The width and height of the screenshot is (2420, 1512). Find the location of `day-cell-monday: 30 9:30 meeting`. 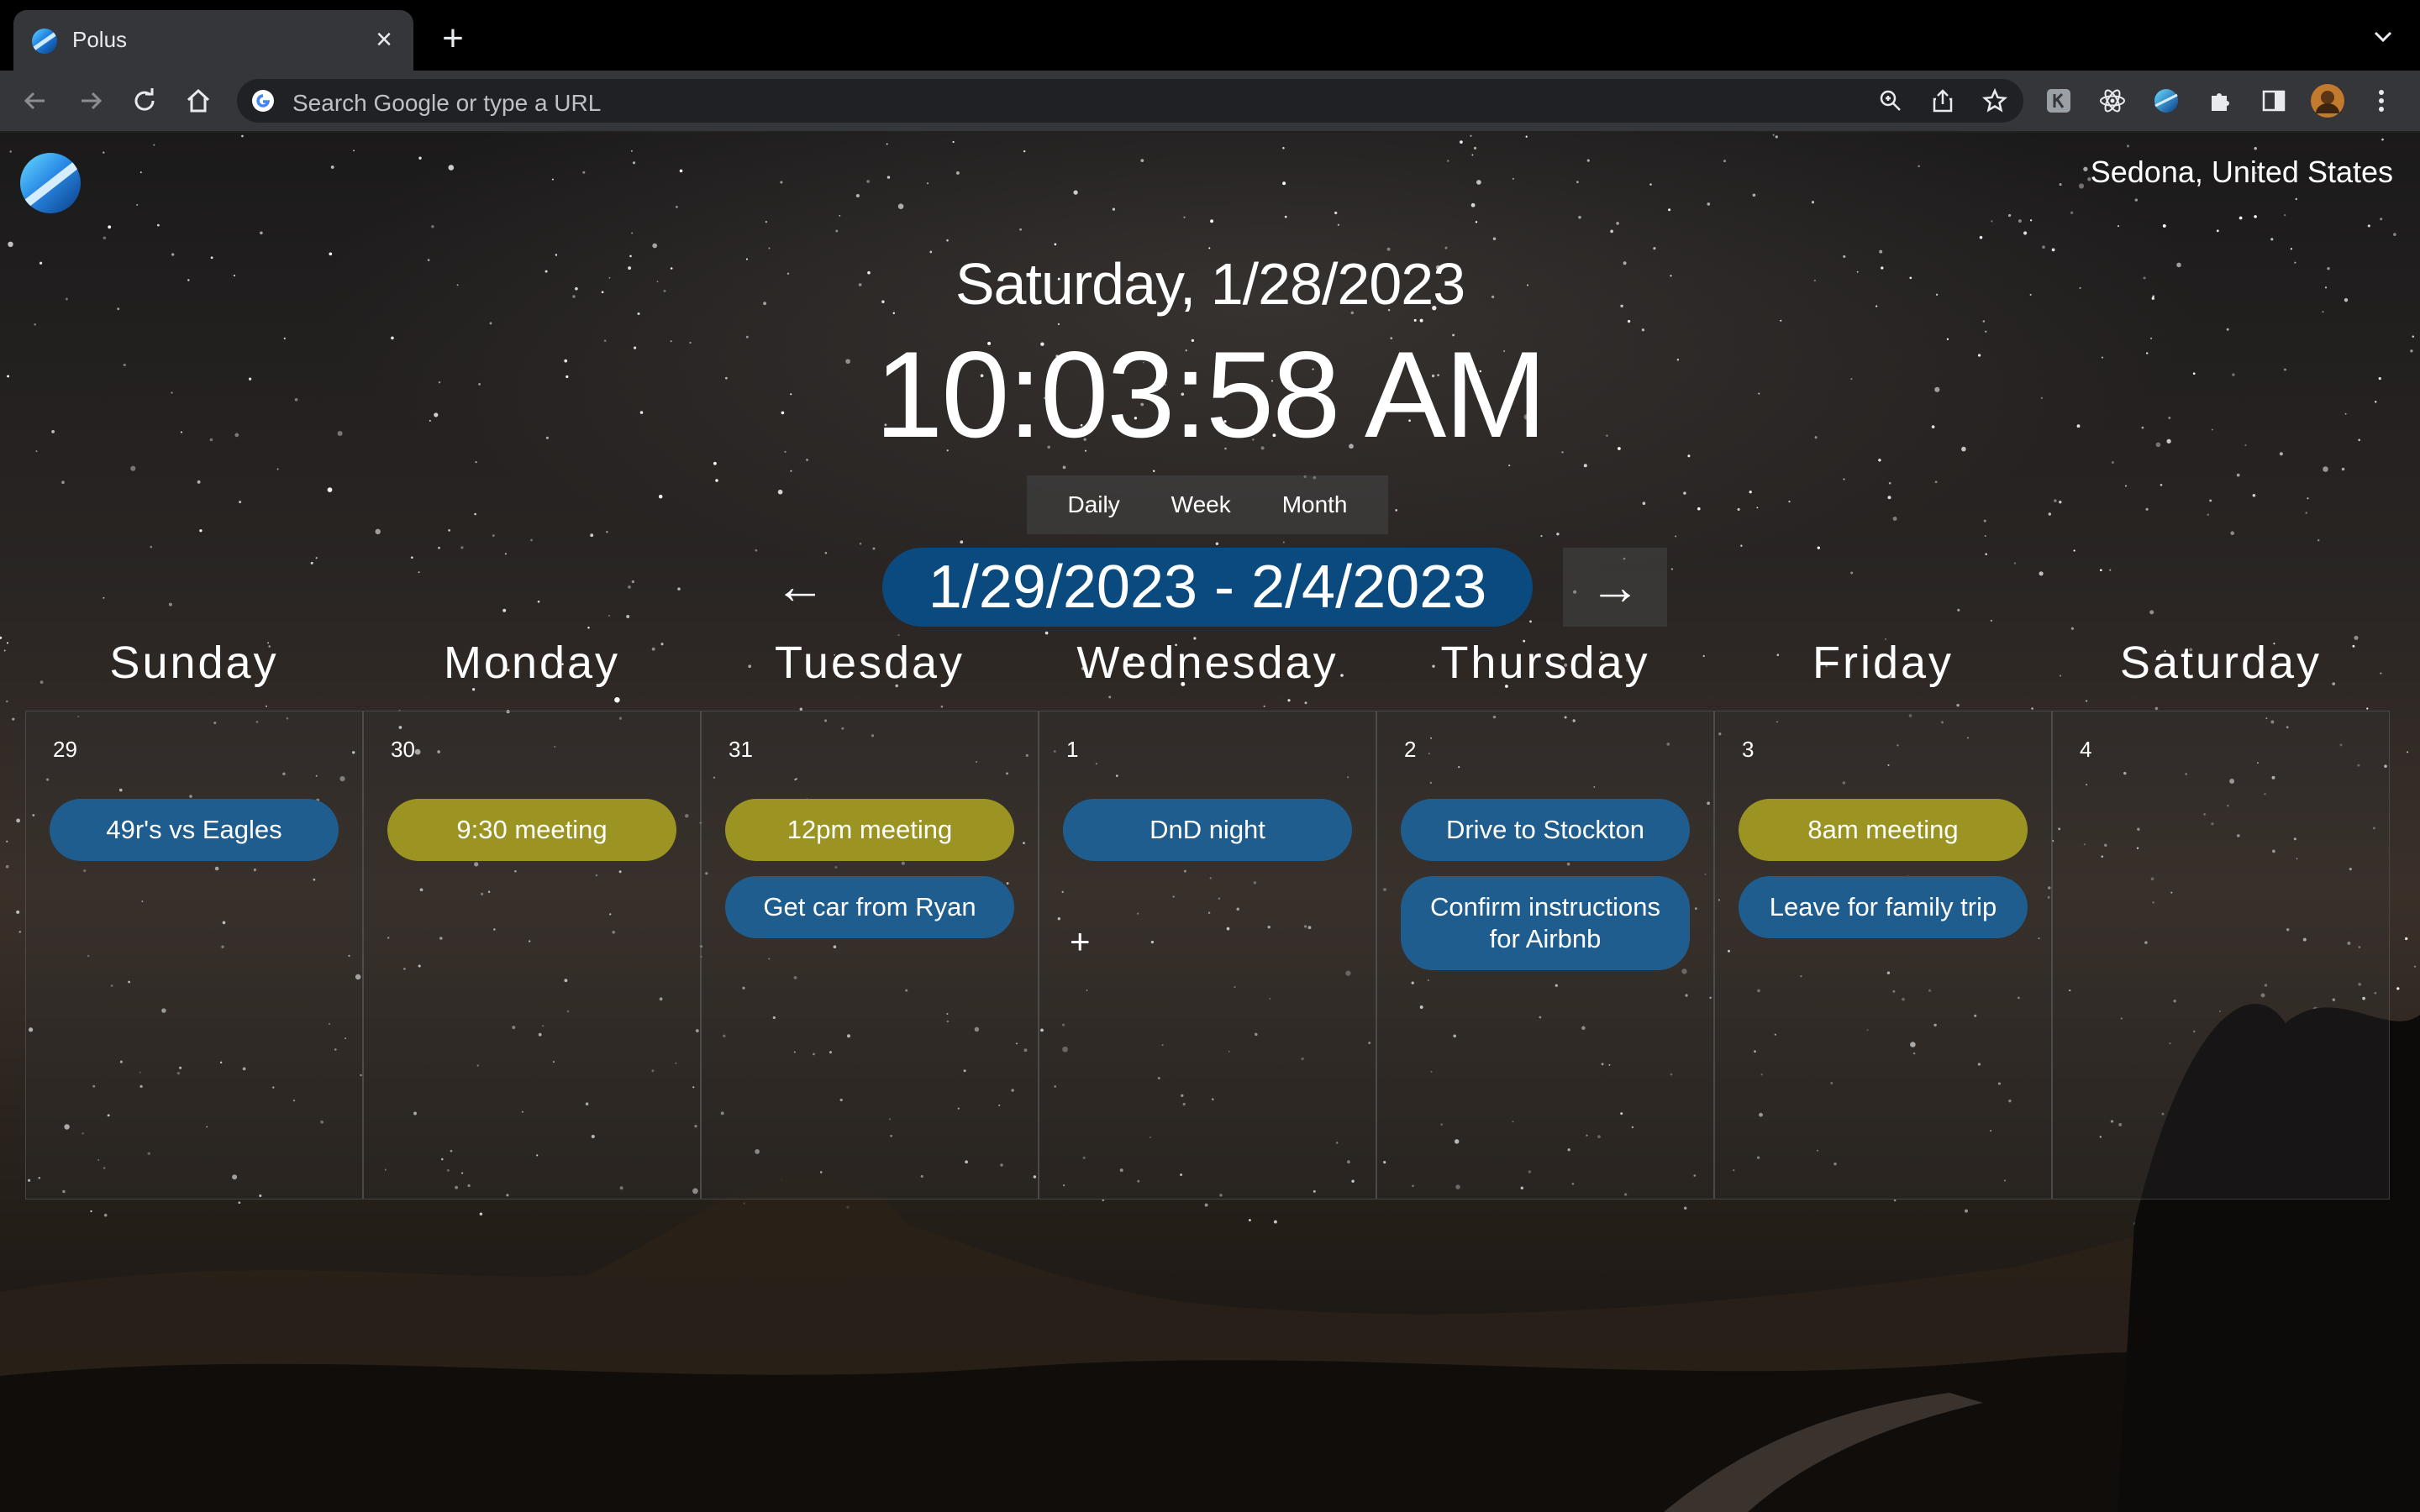

day-cell-monday: 30 9:30 meeting is located at coordinates (533, 955).